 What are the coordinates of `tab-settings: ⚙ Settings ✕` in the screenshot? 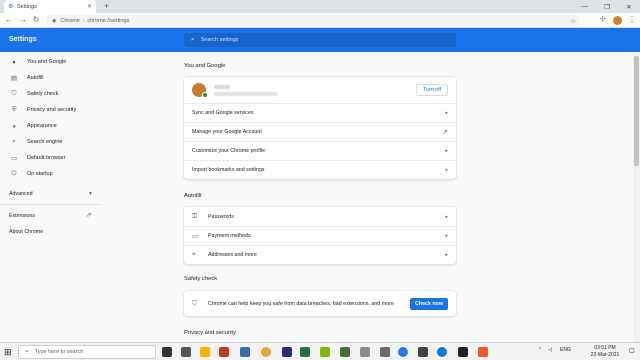 It's located at (50, 6).